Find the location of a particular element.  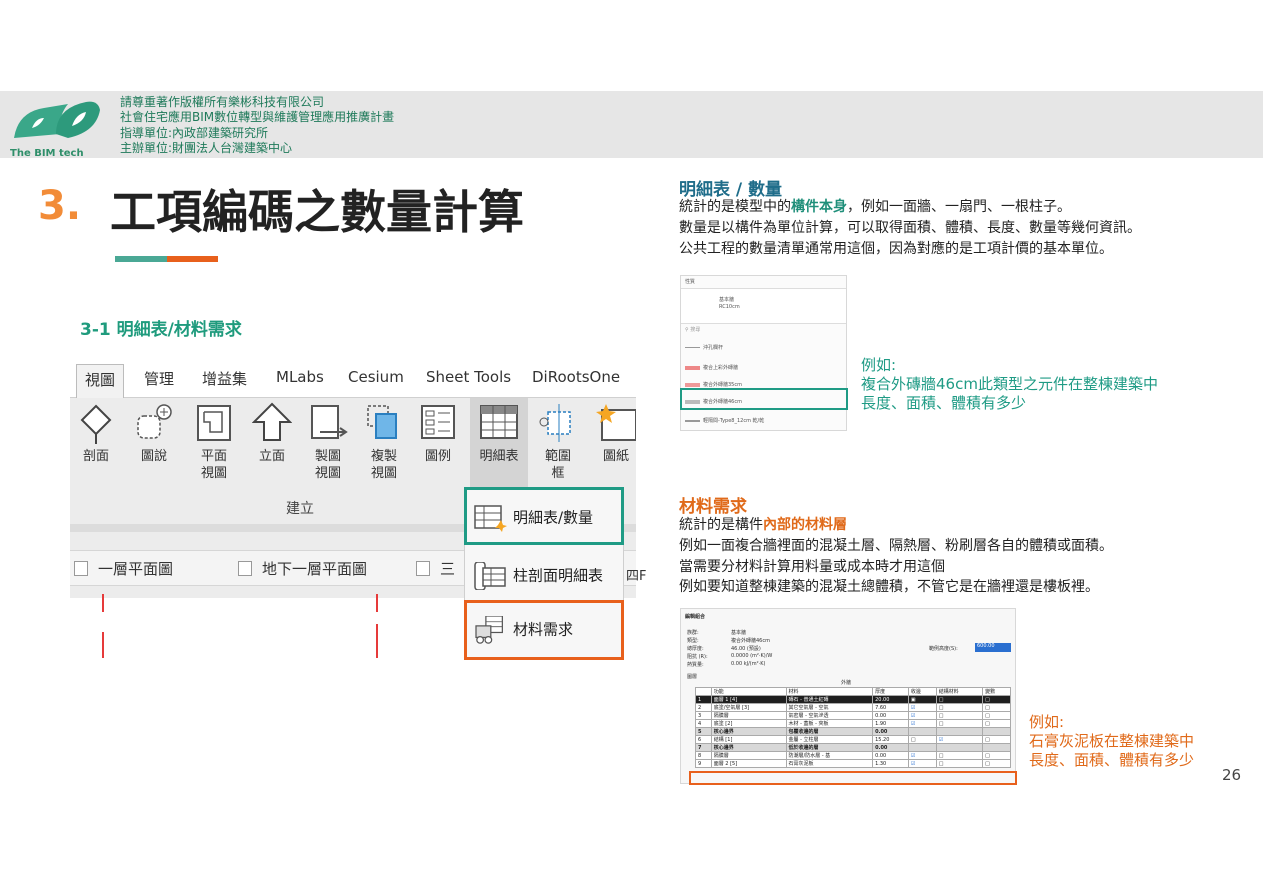

cell: 9 is located at coordinates (703, 763).